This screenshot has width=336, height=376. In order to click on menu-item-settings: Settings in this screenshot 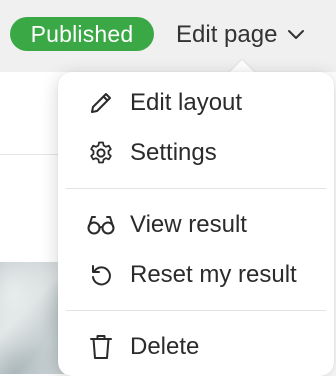, I will do `click(196, 153)`.